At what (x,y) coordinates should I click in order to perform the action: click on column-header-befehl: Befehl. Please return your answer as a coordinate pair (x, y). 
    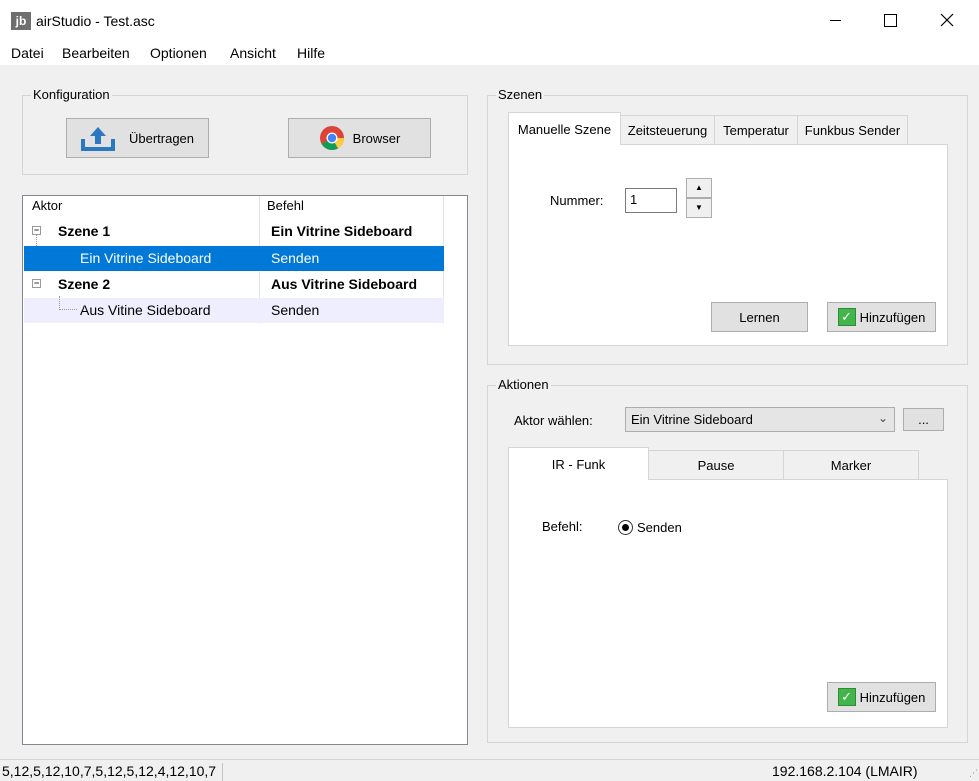
    Looking at the image, I should click on (285, 205).